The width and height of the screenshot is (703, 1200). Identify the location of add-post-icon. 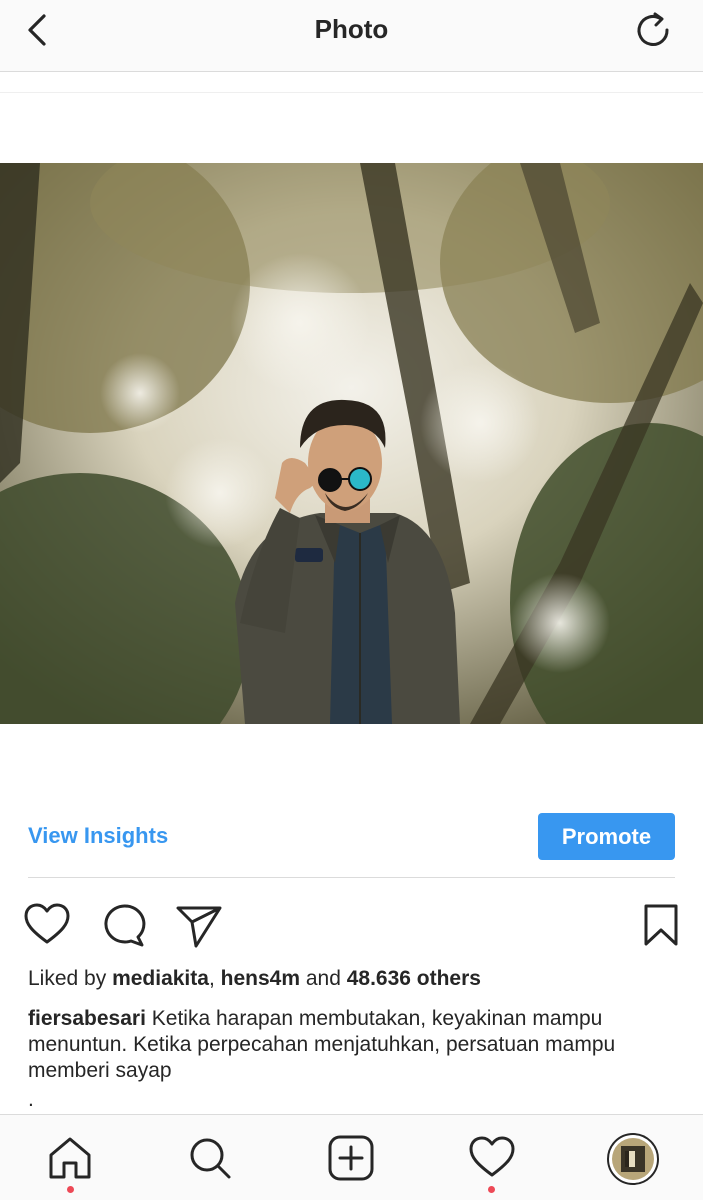
(351, 1158).